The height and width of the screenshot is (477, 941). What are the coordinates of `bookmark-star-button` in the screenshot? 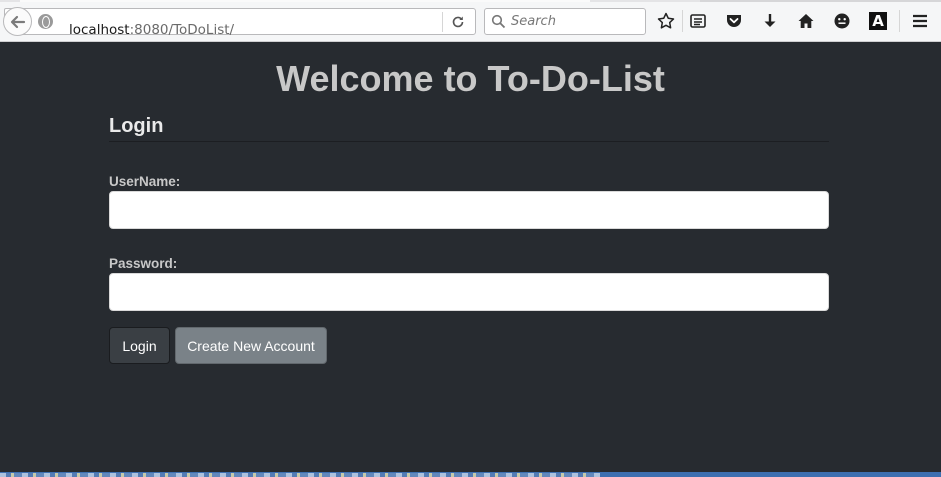 It's located at (666, 21).